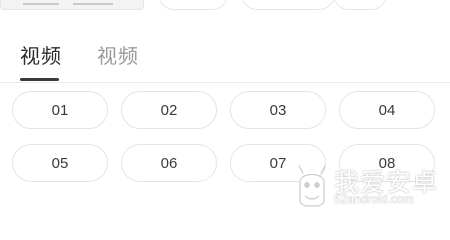  What do you see at coordinates (225, 82) in the screenshot?
I see `tab-divider` at bounding box center [225, 82].